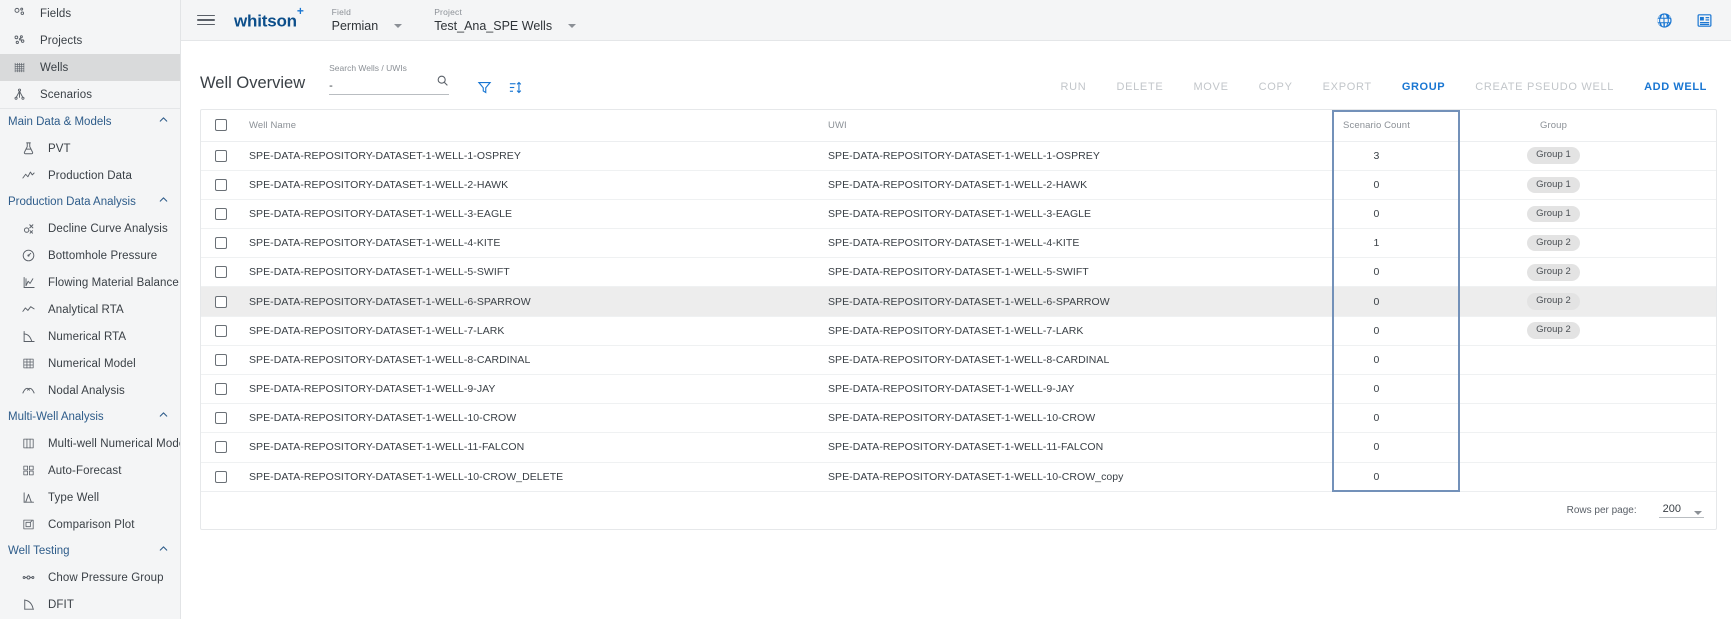 Image resolution: width=1731 pixels, height=619 pixels. Describe the element at coordinates (1704, 20) in the screenshot. I see `report-form-icon` at that location.